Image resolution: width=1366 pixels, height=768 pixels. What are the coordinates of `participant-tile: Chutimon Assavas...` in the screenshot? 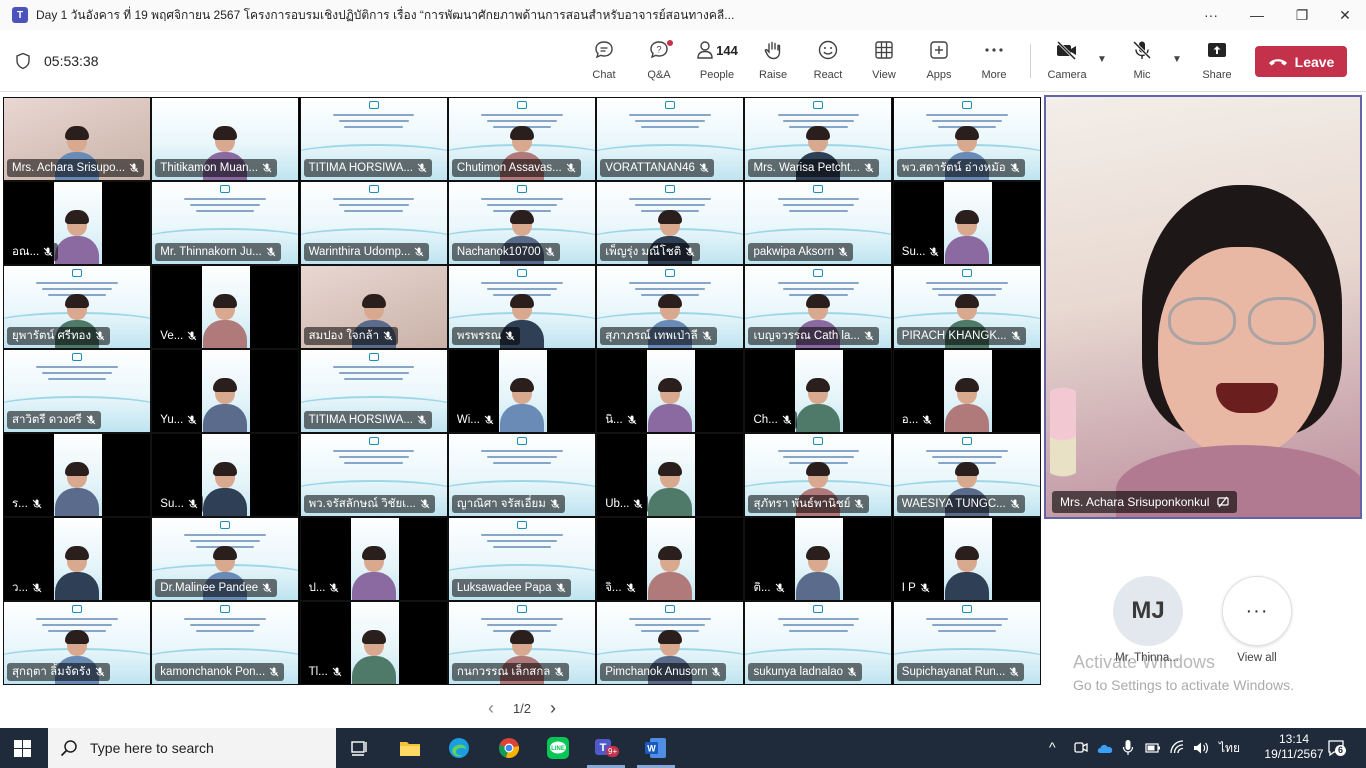 It's located at (521, 139).